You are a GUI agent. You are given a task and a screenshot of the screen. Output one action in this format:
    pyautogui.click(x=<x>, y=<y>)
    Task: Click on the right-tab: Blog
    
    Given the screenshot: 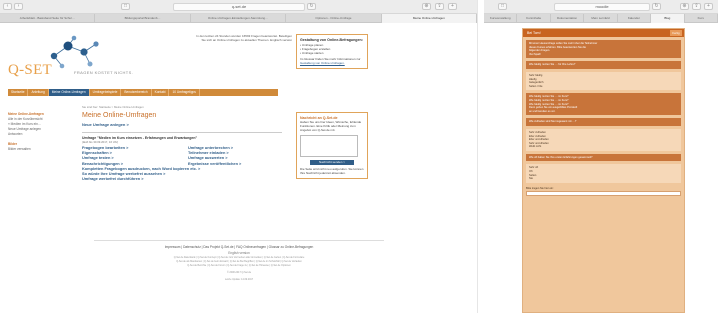 What is the action you would take?
    pyautogui.click(x=668, y=18)
    